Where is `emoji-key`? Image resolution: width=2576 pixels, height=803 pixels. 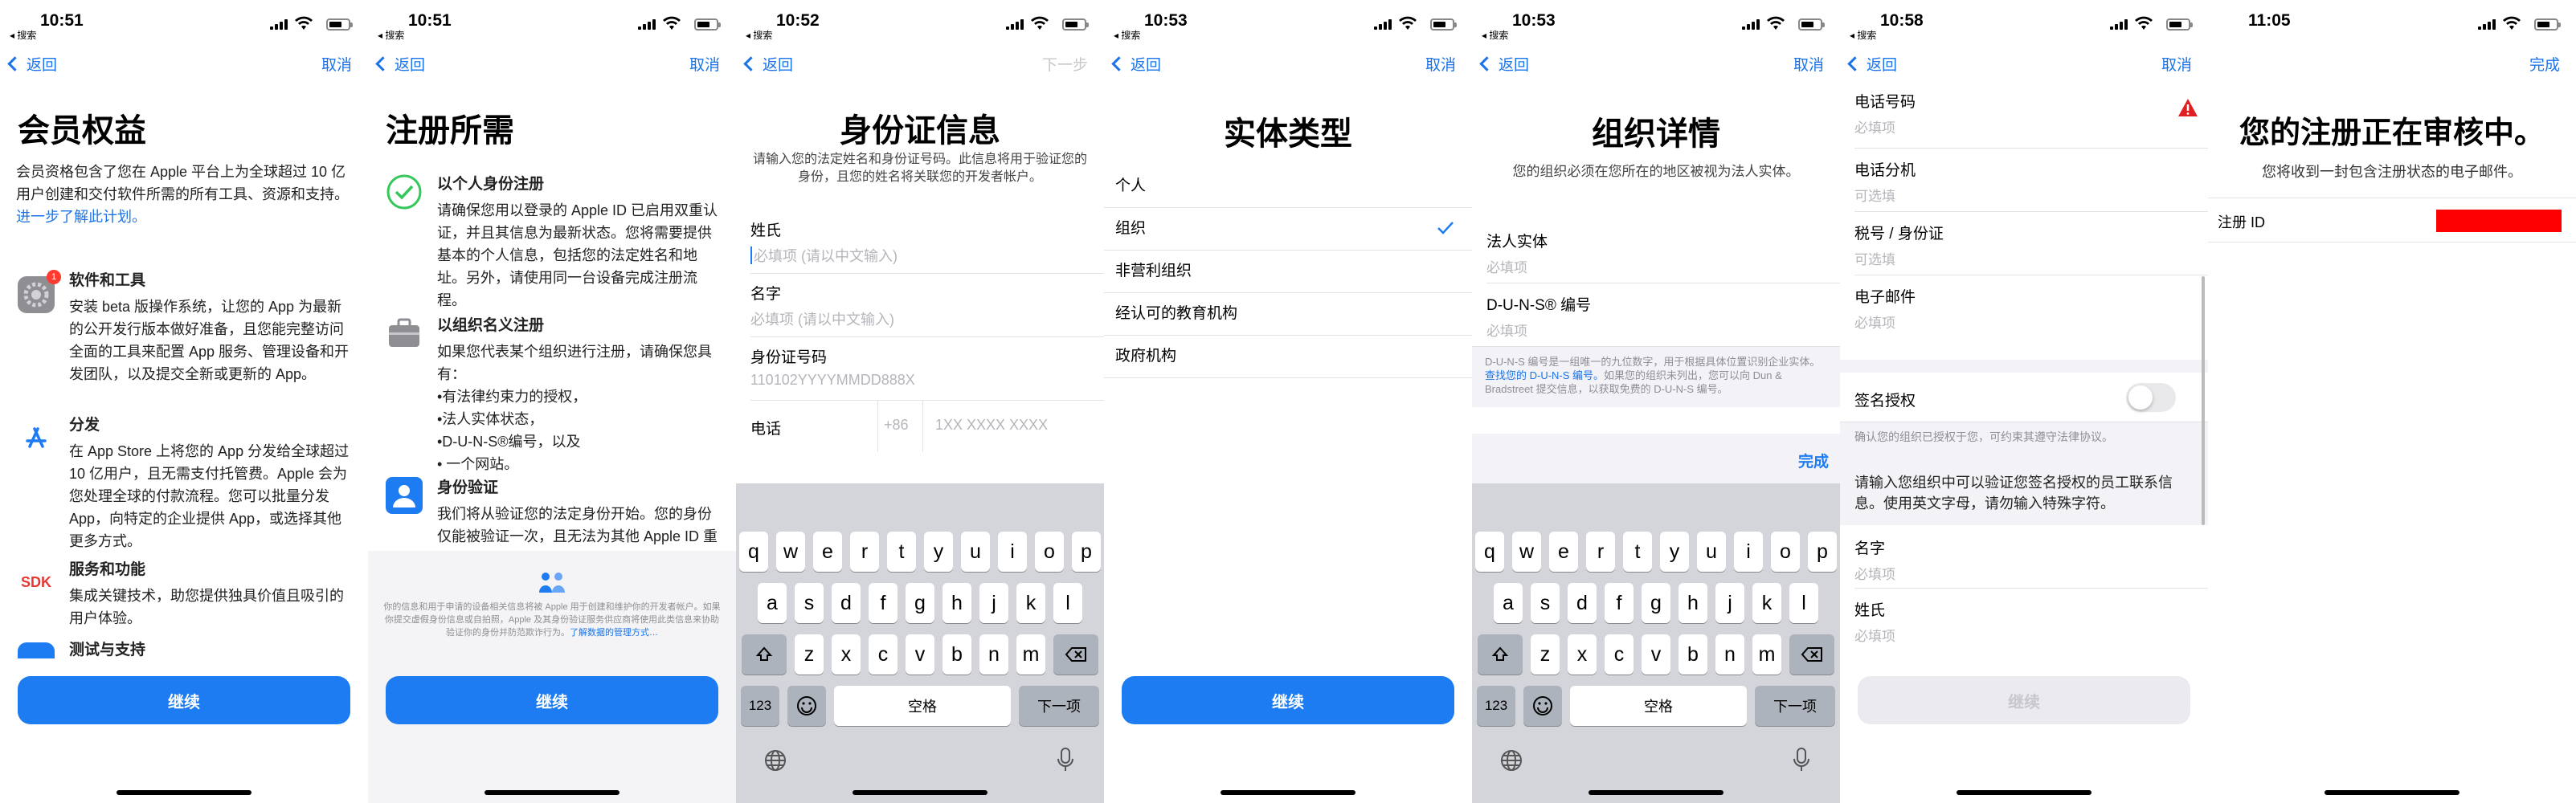 emoji-key is located at coordinates (1542, 706).